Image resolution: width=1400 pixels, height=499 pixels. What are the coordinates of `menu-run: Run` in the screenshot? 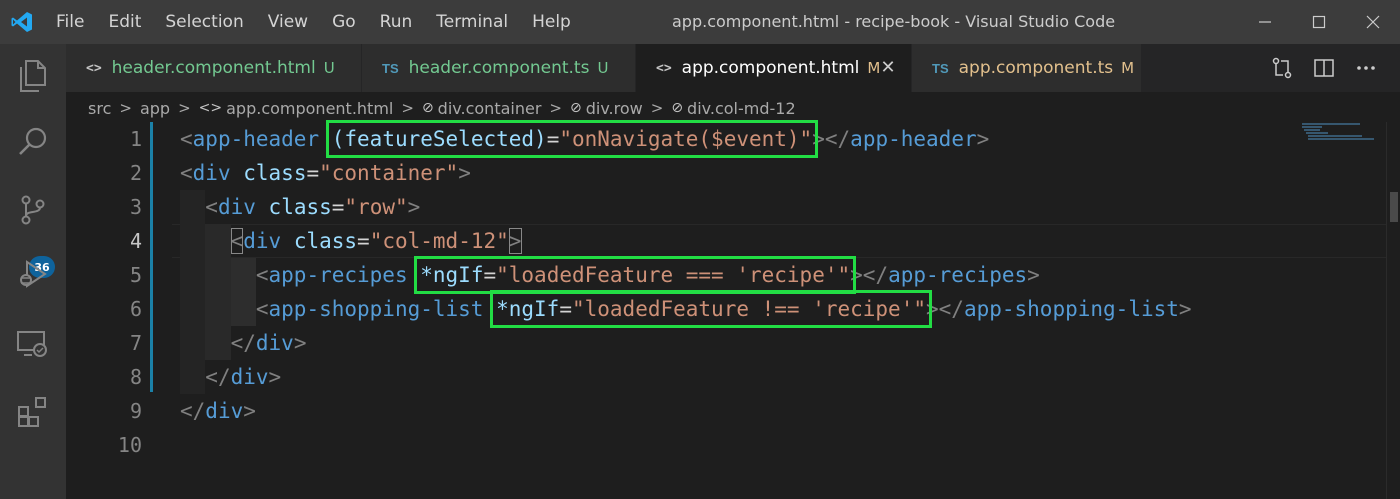 It's located at (396, 22).